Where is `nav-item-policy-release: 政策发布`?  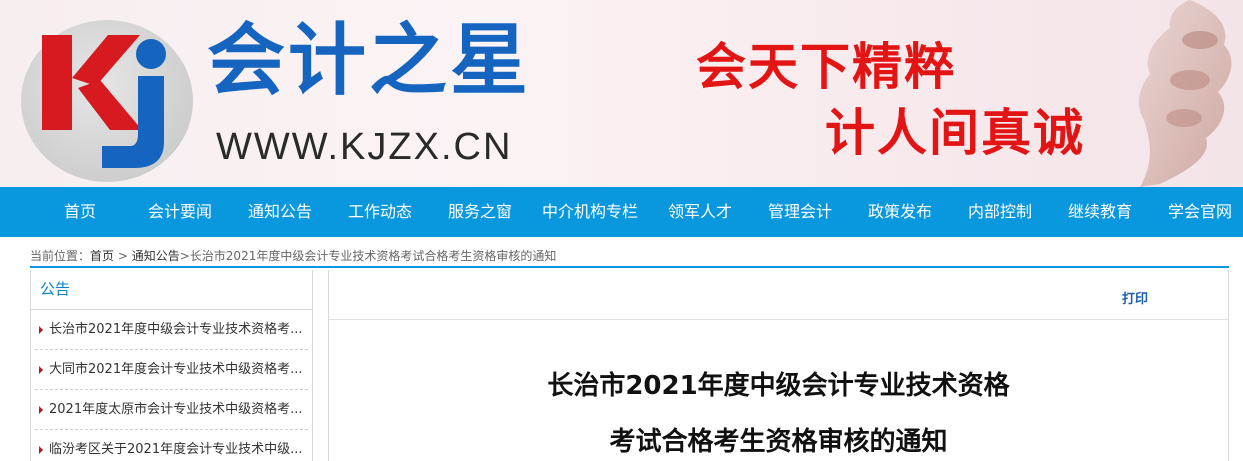 nav-item-policy-release: 政策发布 is located at coordinates (900, 212).